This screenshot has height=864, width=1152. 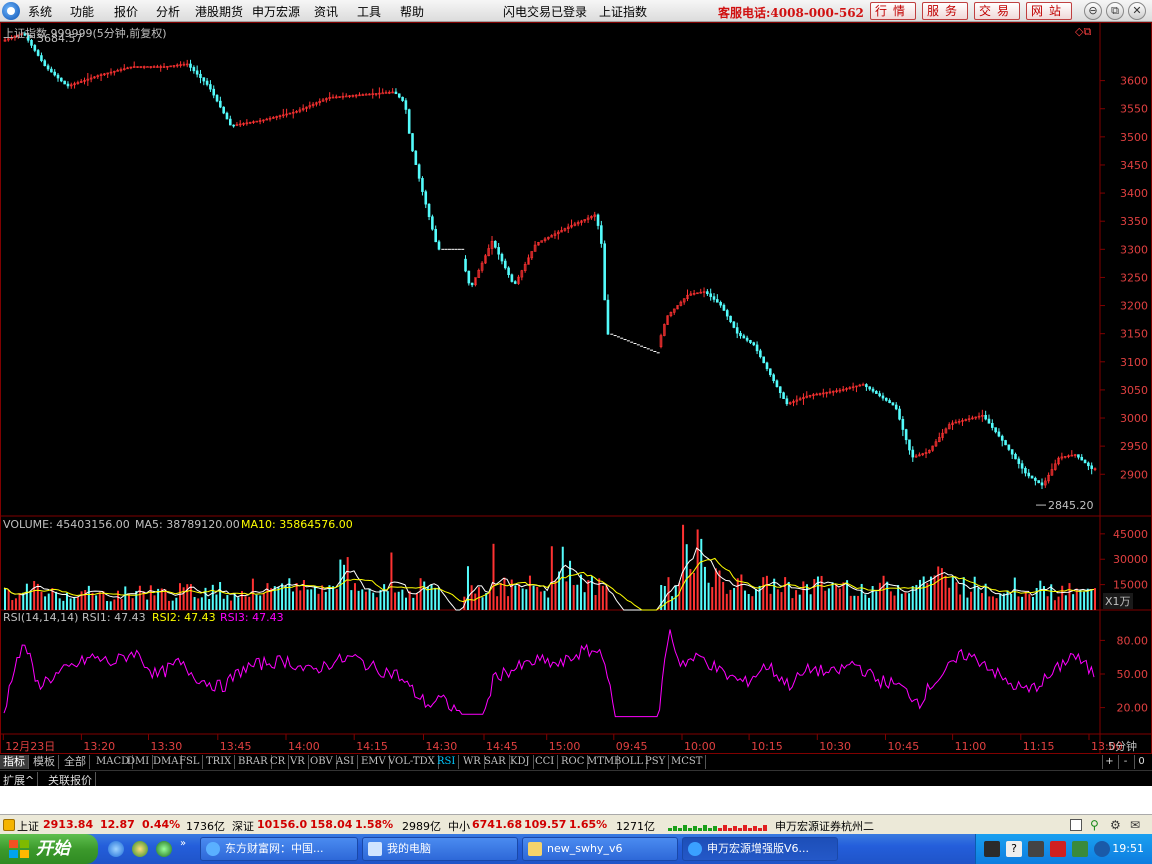 I want to click on network-tray-icon, so click(x=1080, y=849).